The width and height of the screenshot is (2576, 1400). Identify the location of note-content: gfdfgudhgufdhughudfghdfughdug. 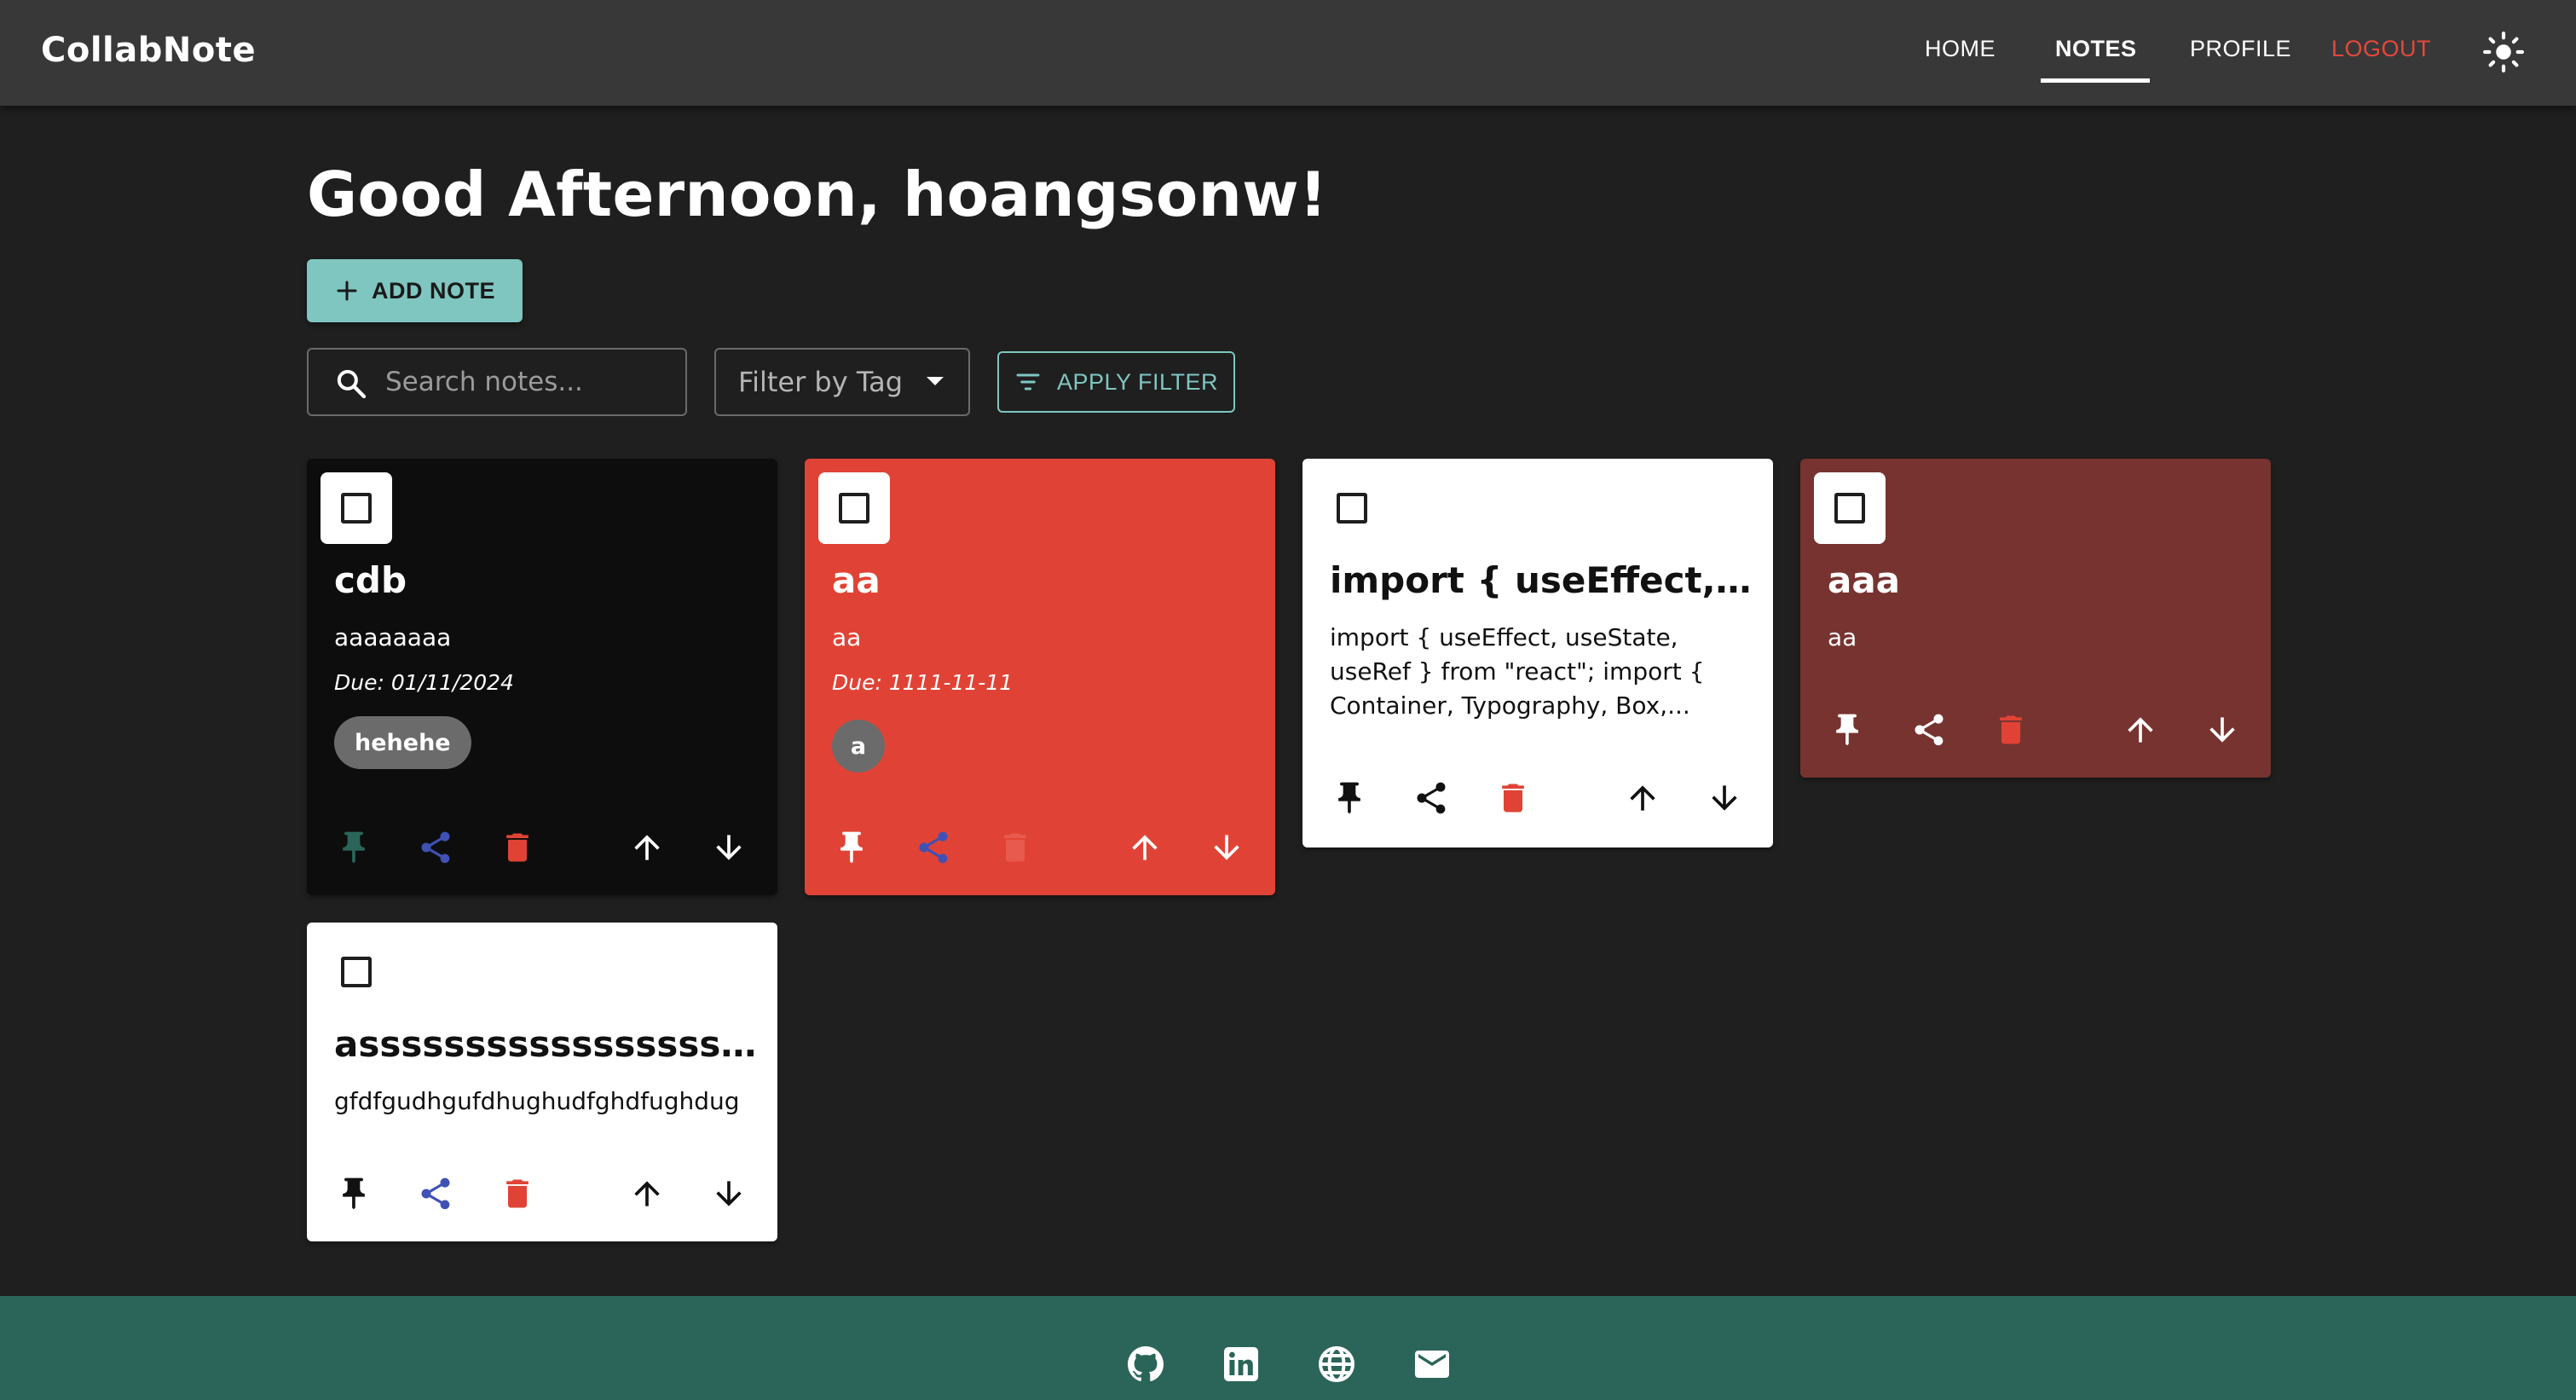
(537, 1101).